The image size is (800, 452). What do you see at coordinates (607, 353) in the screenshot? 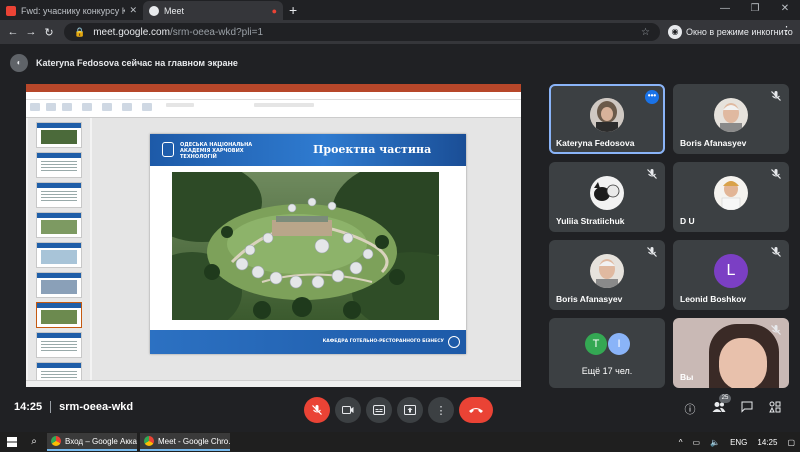
I see `more-participants-tile: T I Ещё 17 чел.` at bounding box center [607, 353].